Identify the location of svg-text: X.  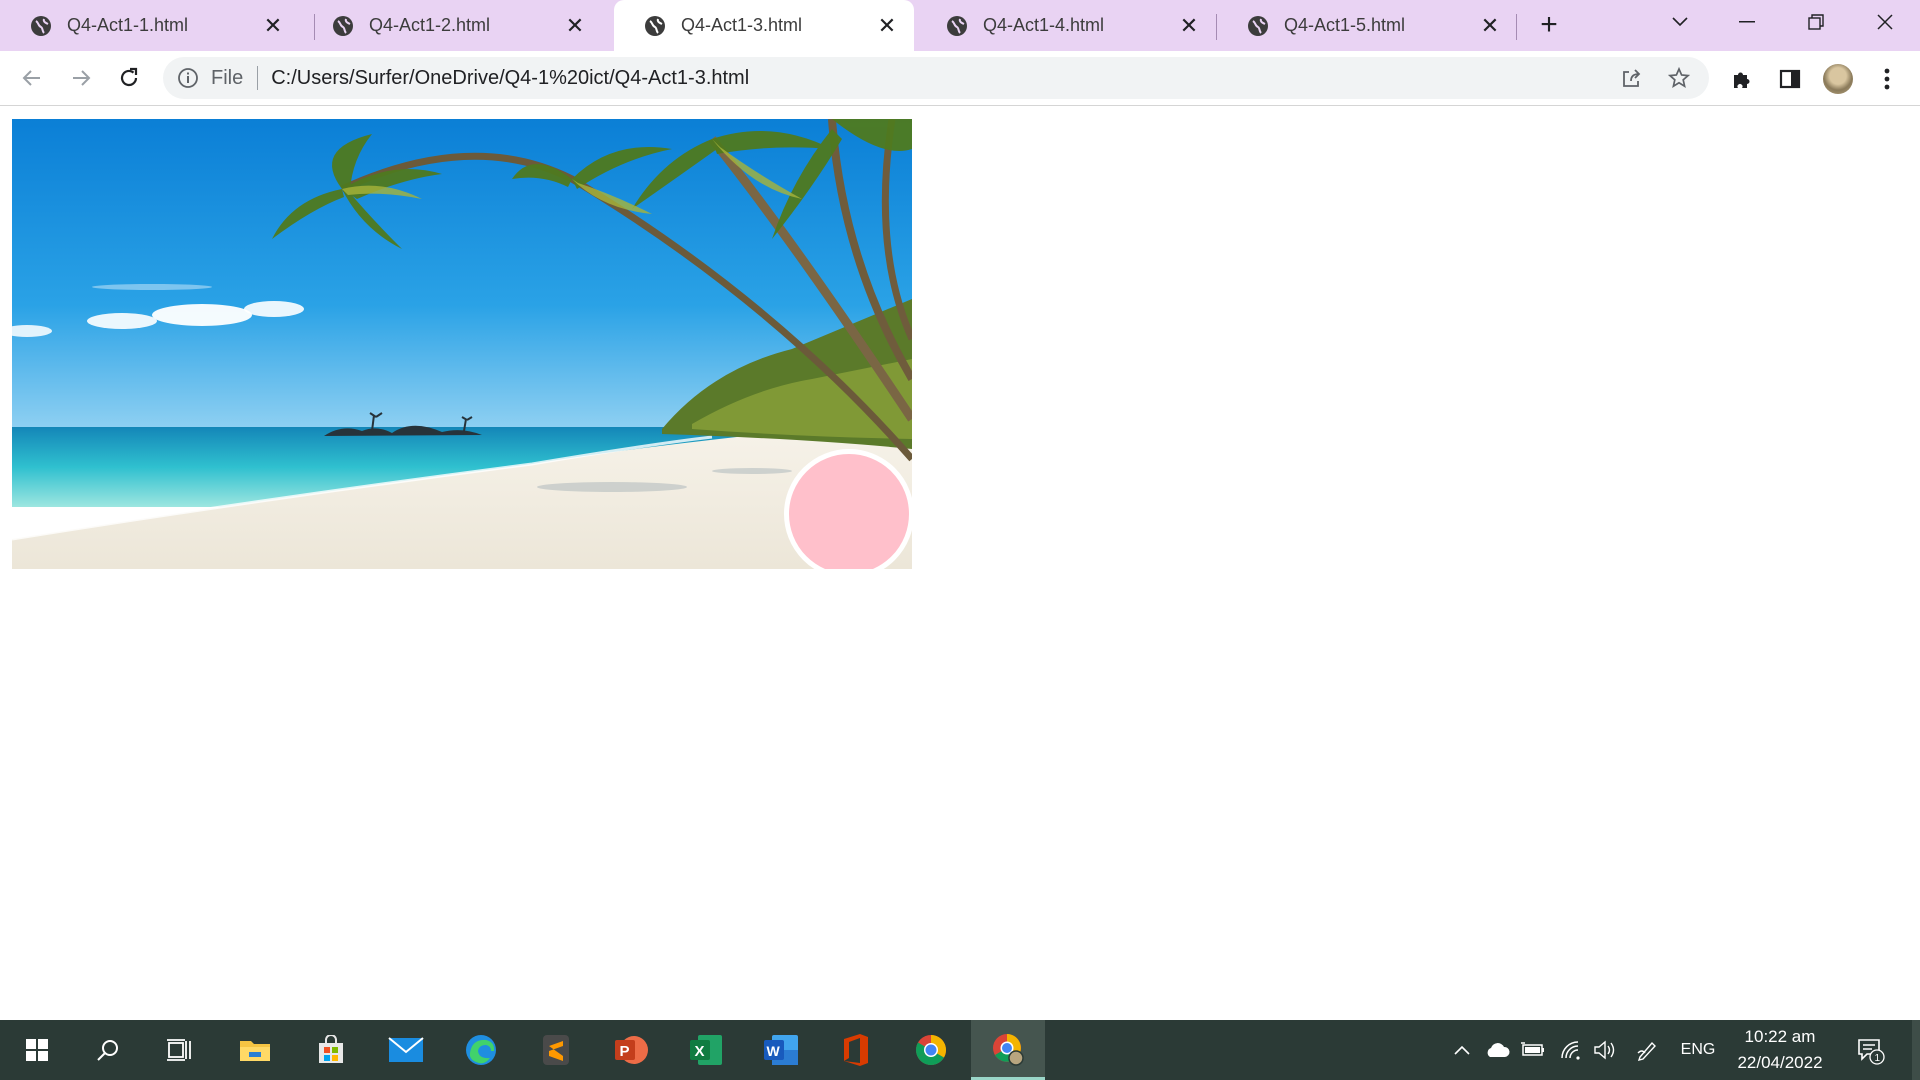
(700, 1051).